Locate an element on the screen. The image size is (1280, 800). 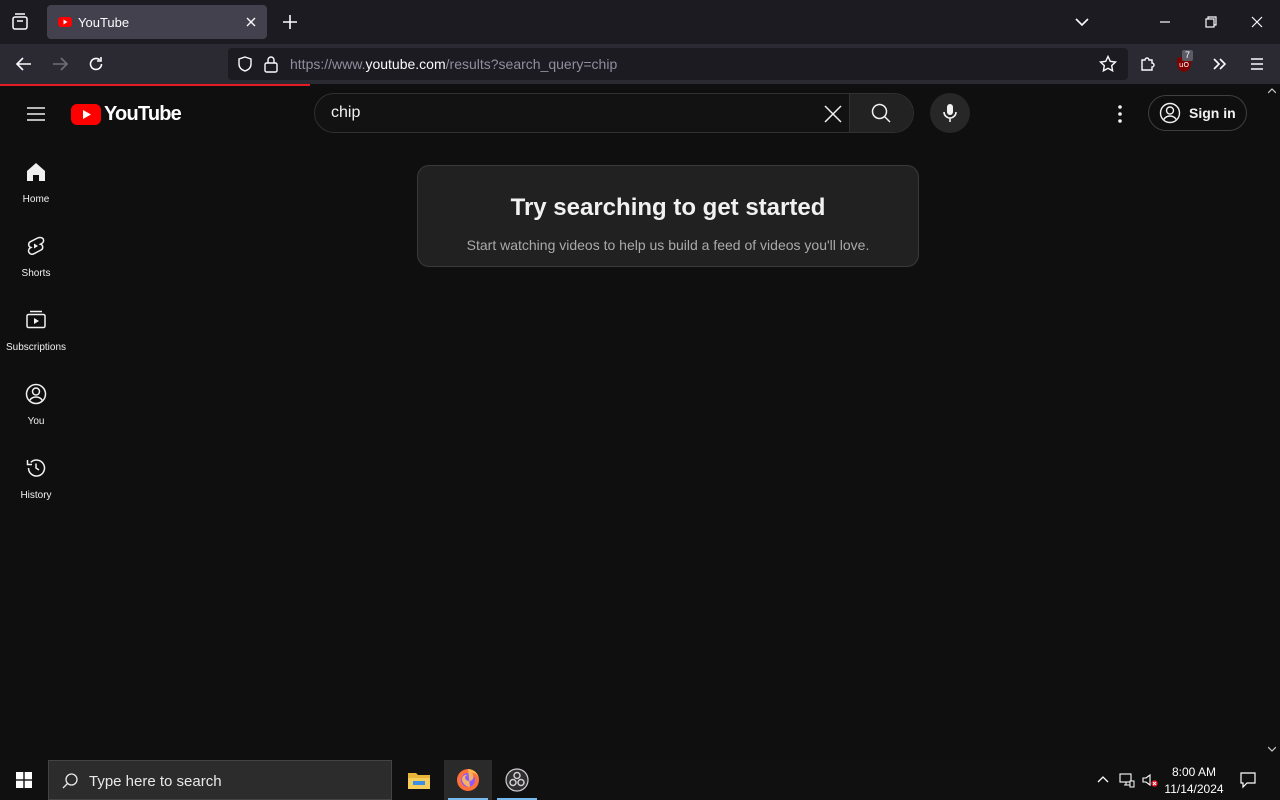
network-icon is located at coordinates (1127, 780).